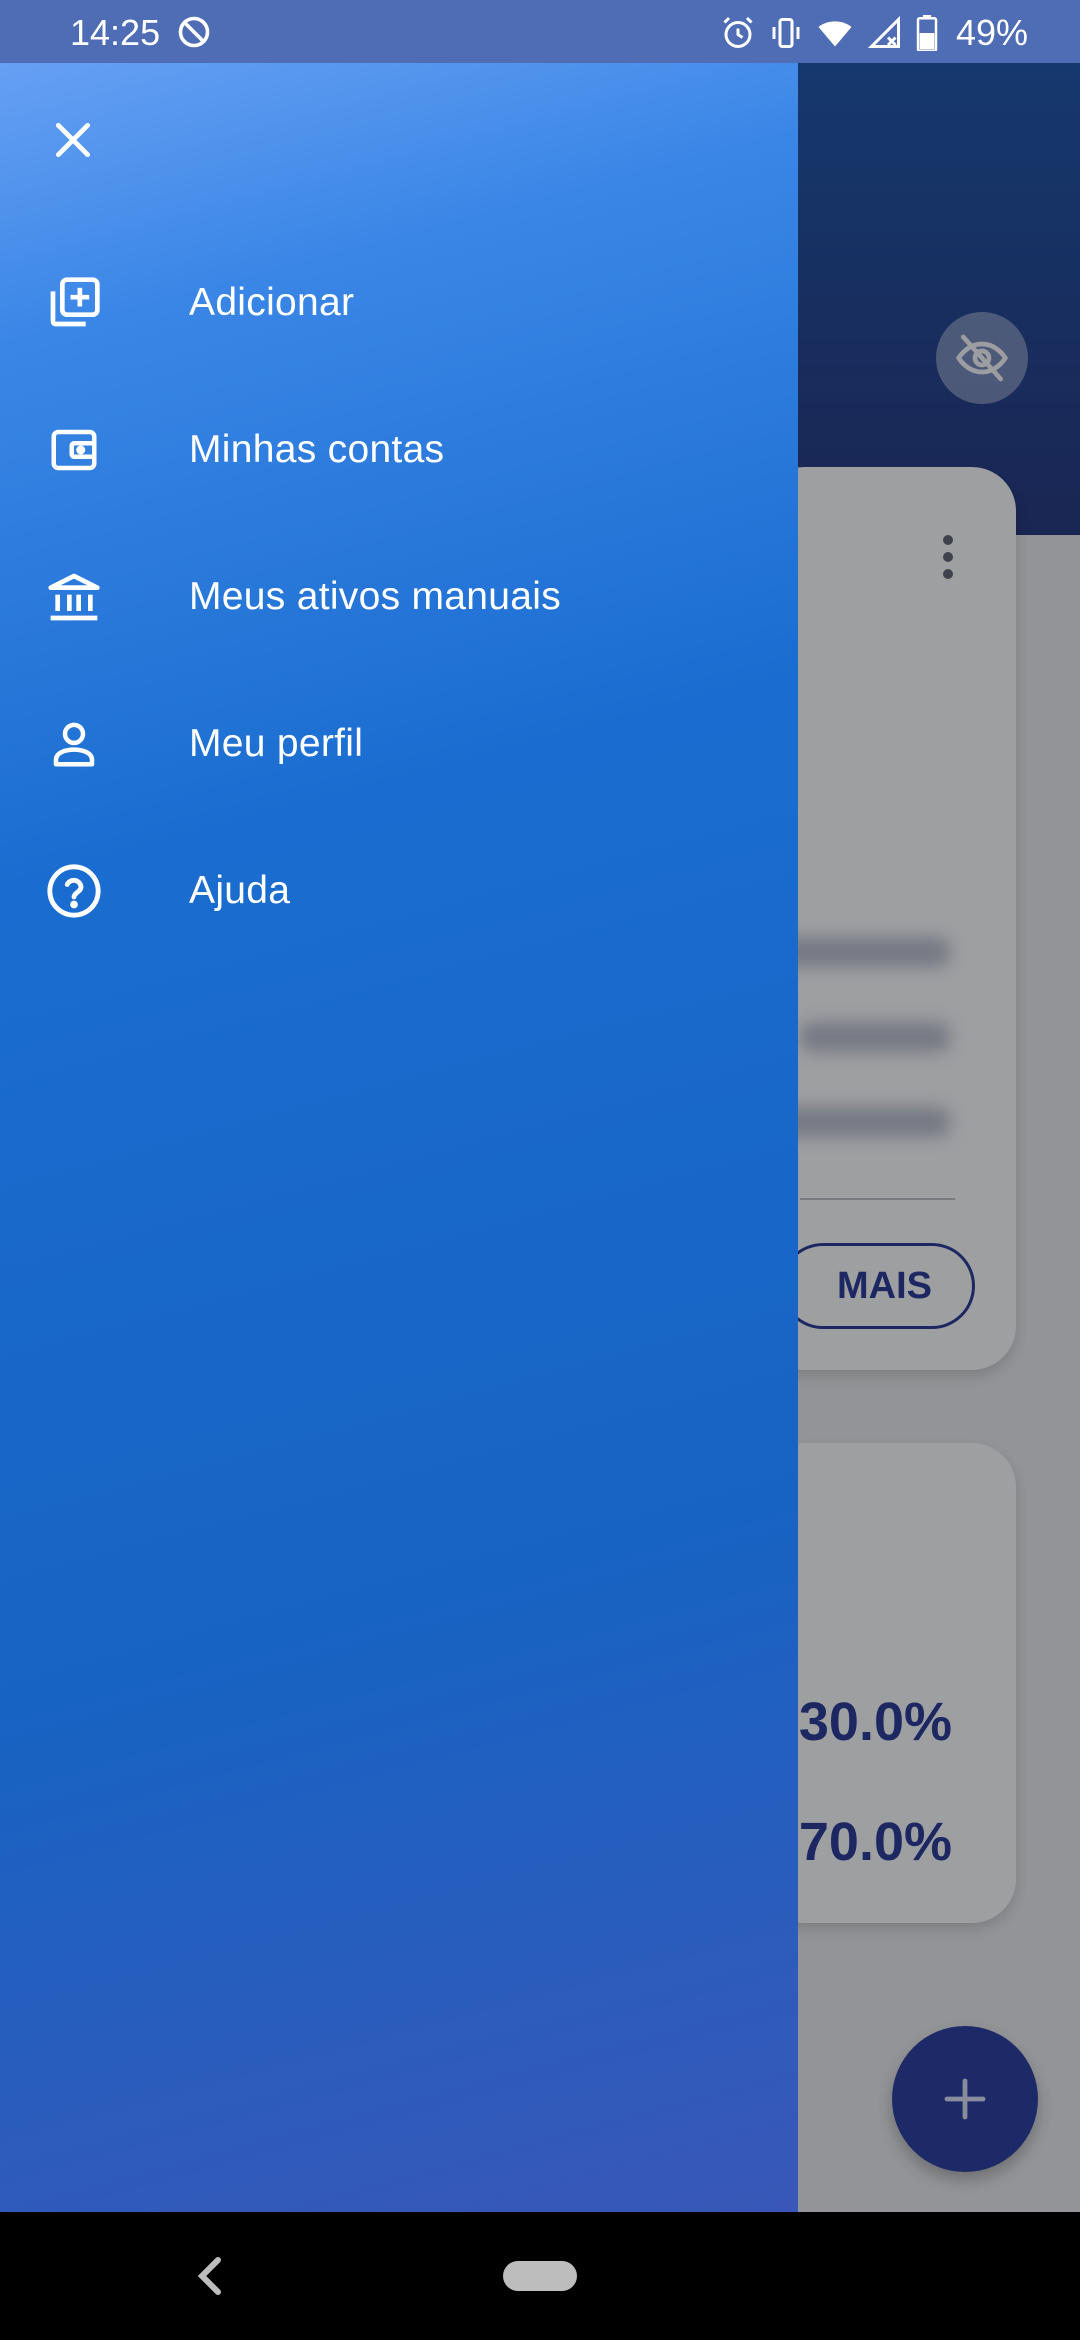 This screenshot has height=2340, width=1080. Describe the element at coordinates (375, 596) in the screenshot. I see `menu-item-label: Meus ativos manuais` at that location.